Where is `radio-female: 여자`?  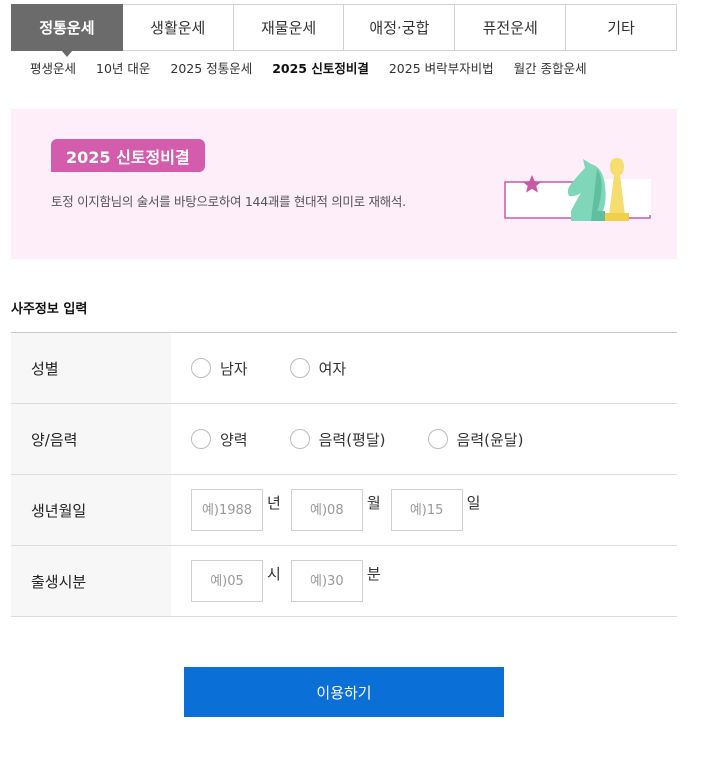
radio-female: 여자 is located at coordinates (318, 368).